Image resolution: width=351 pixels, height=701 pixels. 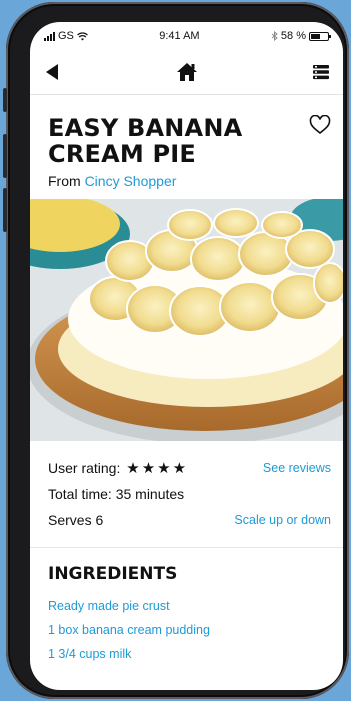 What do you see at coordinates (84, 468) in the screenshot?
I see `rating-label: User rating:` at bounding box center [84, 468].